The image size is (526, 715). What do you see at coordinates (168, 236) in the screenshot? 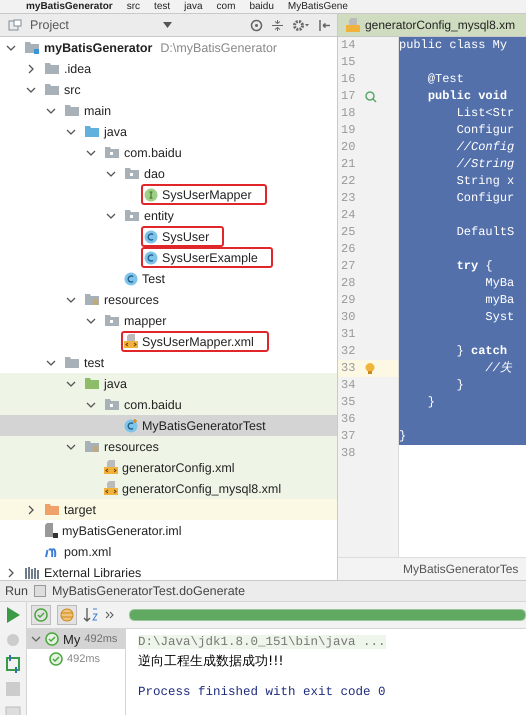
I see `tree-row: SysUser` at bounding box center [168, 236].